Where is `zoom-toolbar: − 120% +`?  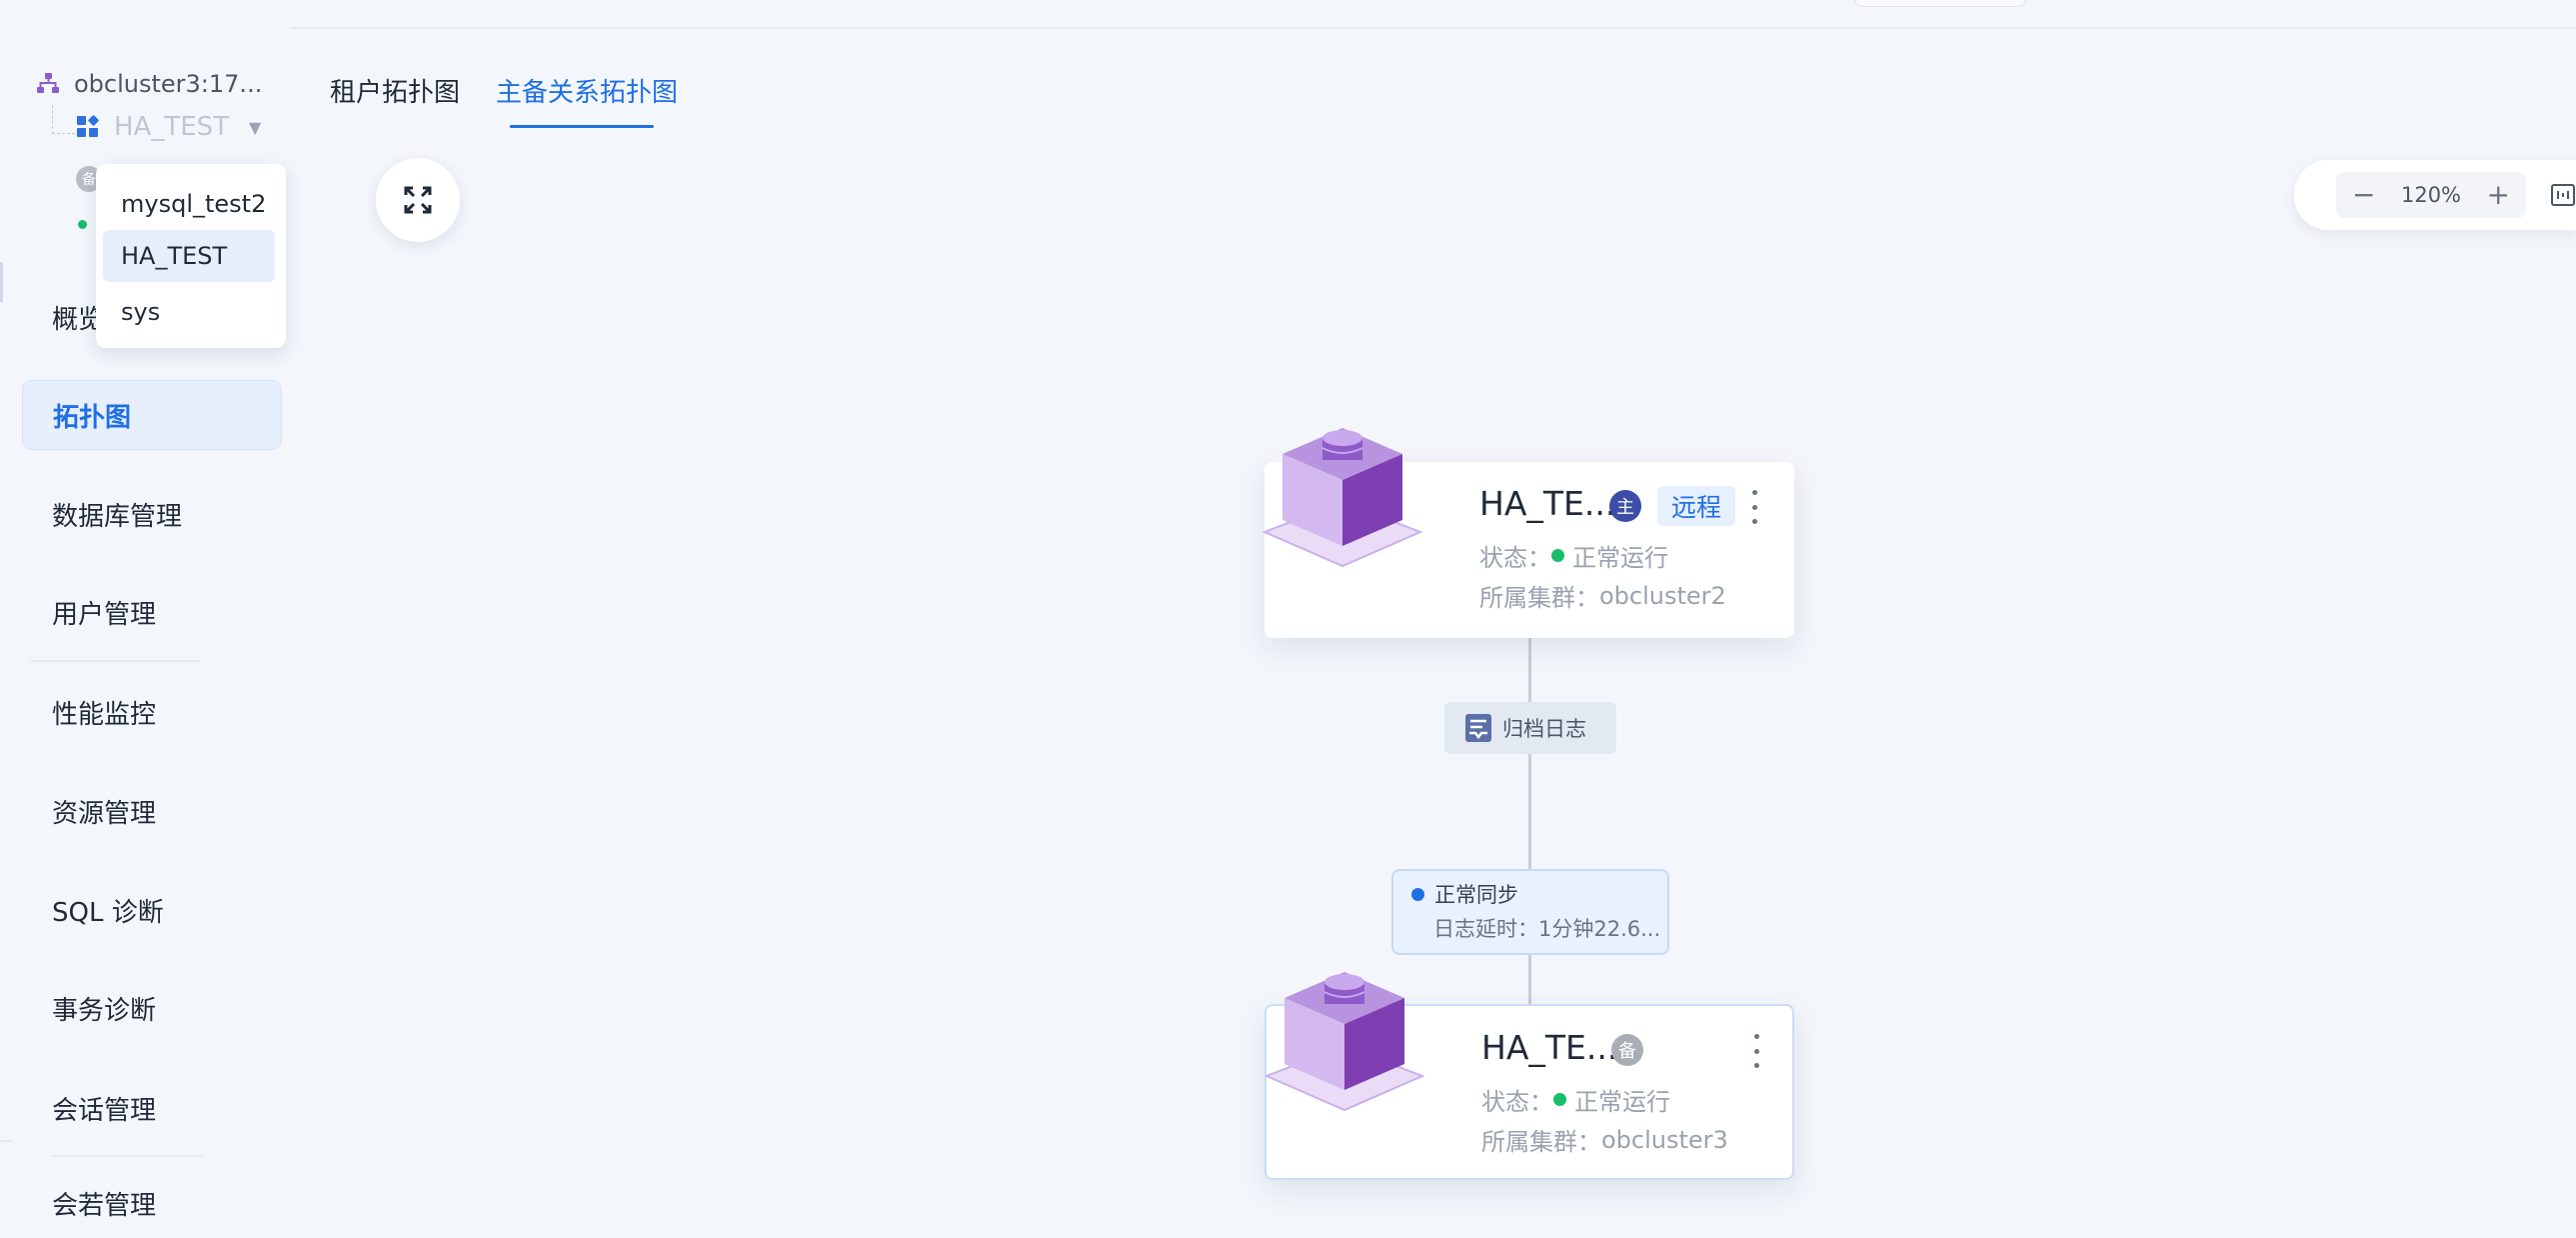 zoom-toolbar: − 120% + is located at coordinates (2435, 195).